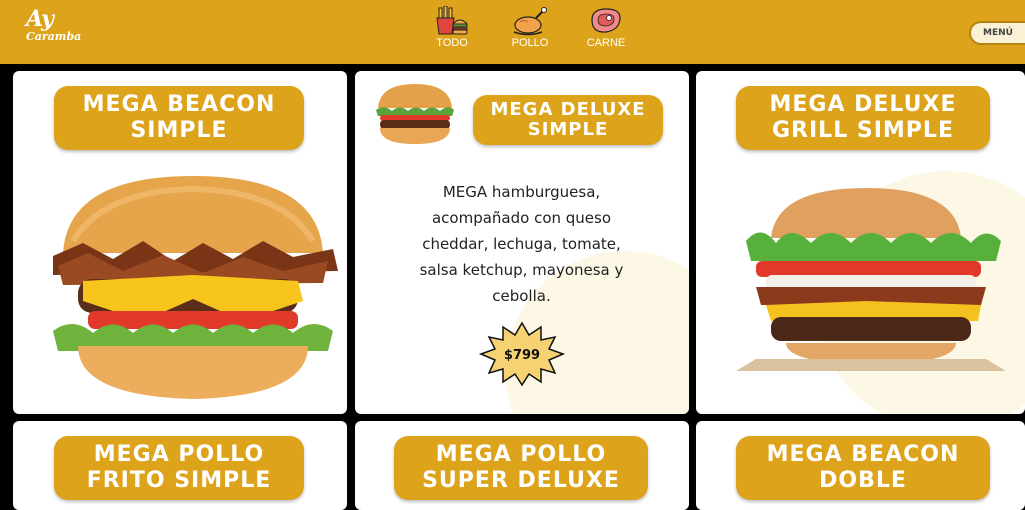 The width and height of the screenshot is (1025, 510). What do you see at coordinates (521, 218) in the screenshot?
I see `description-line: acompañado con queso` at bounding box center [521, 218].